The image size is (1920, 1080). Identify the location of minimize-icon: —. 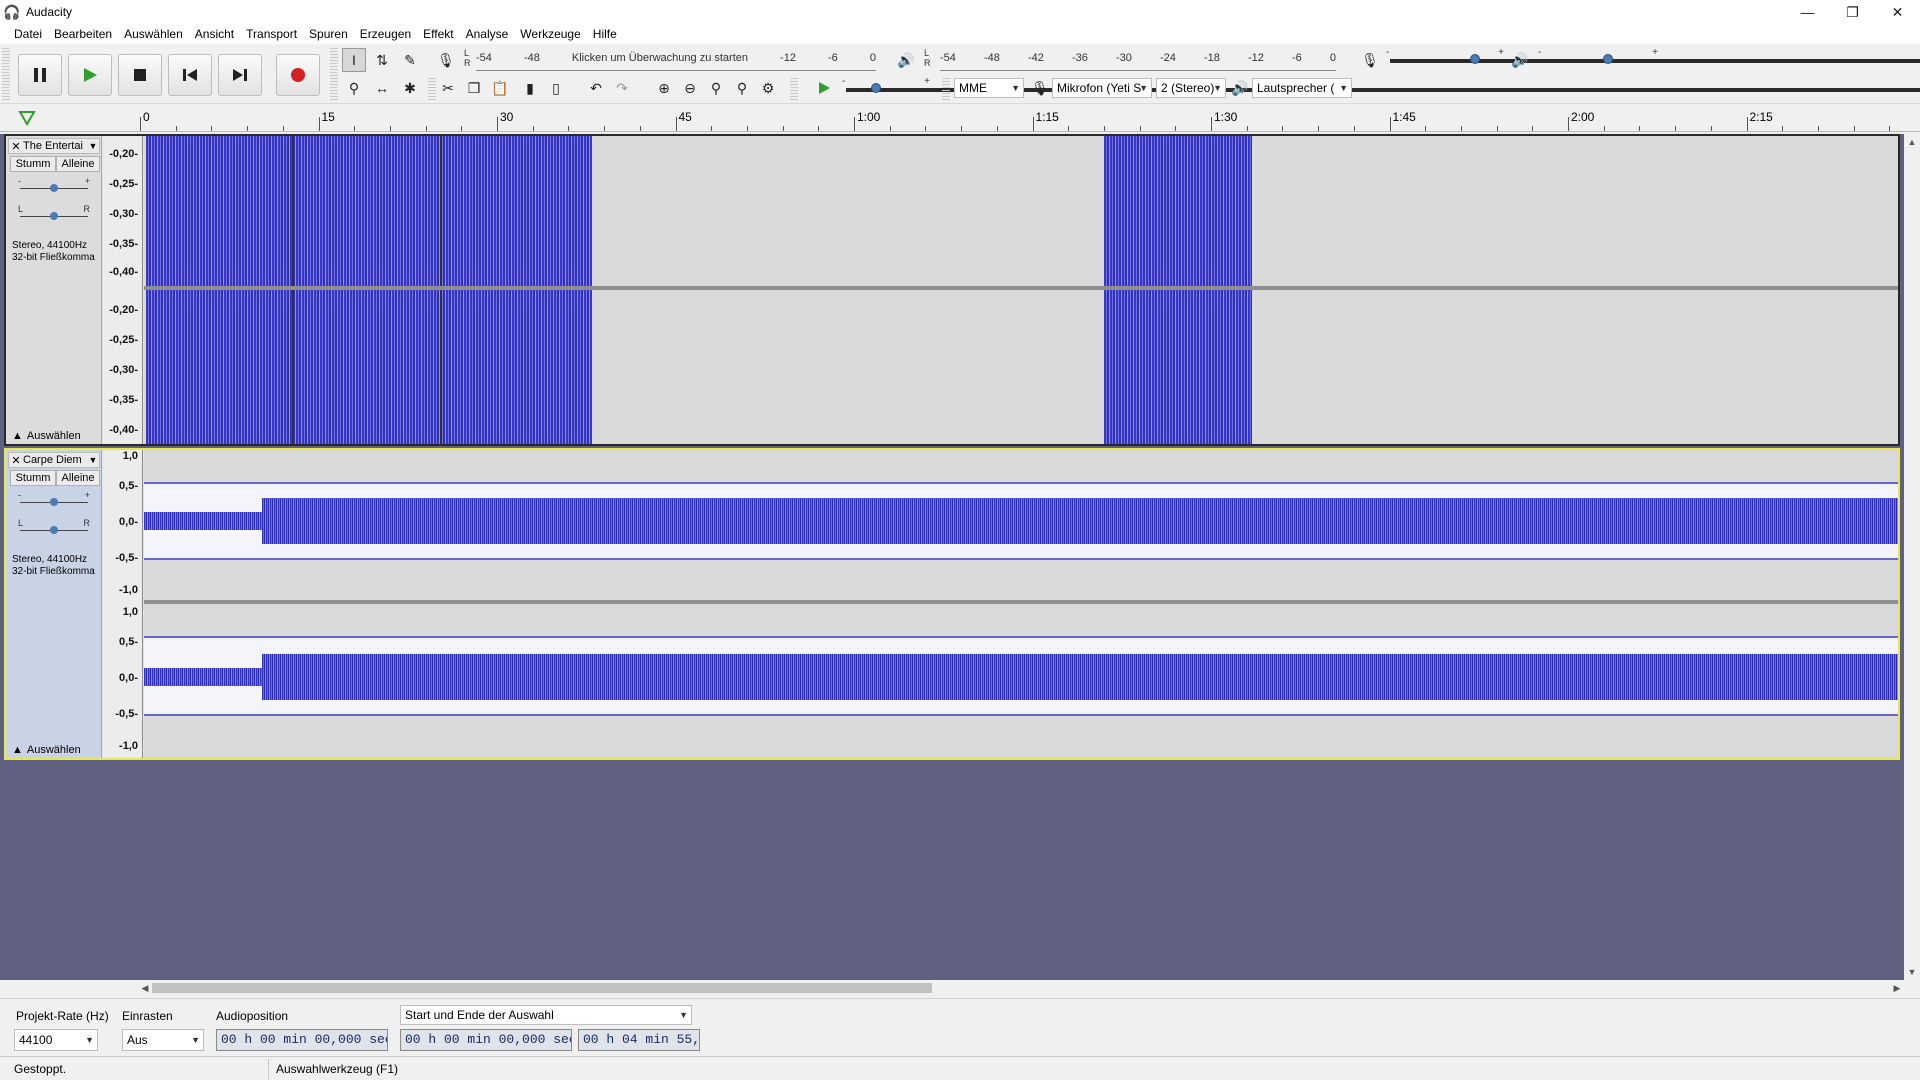
(1807, 12).